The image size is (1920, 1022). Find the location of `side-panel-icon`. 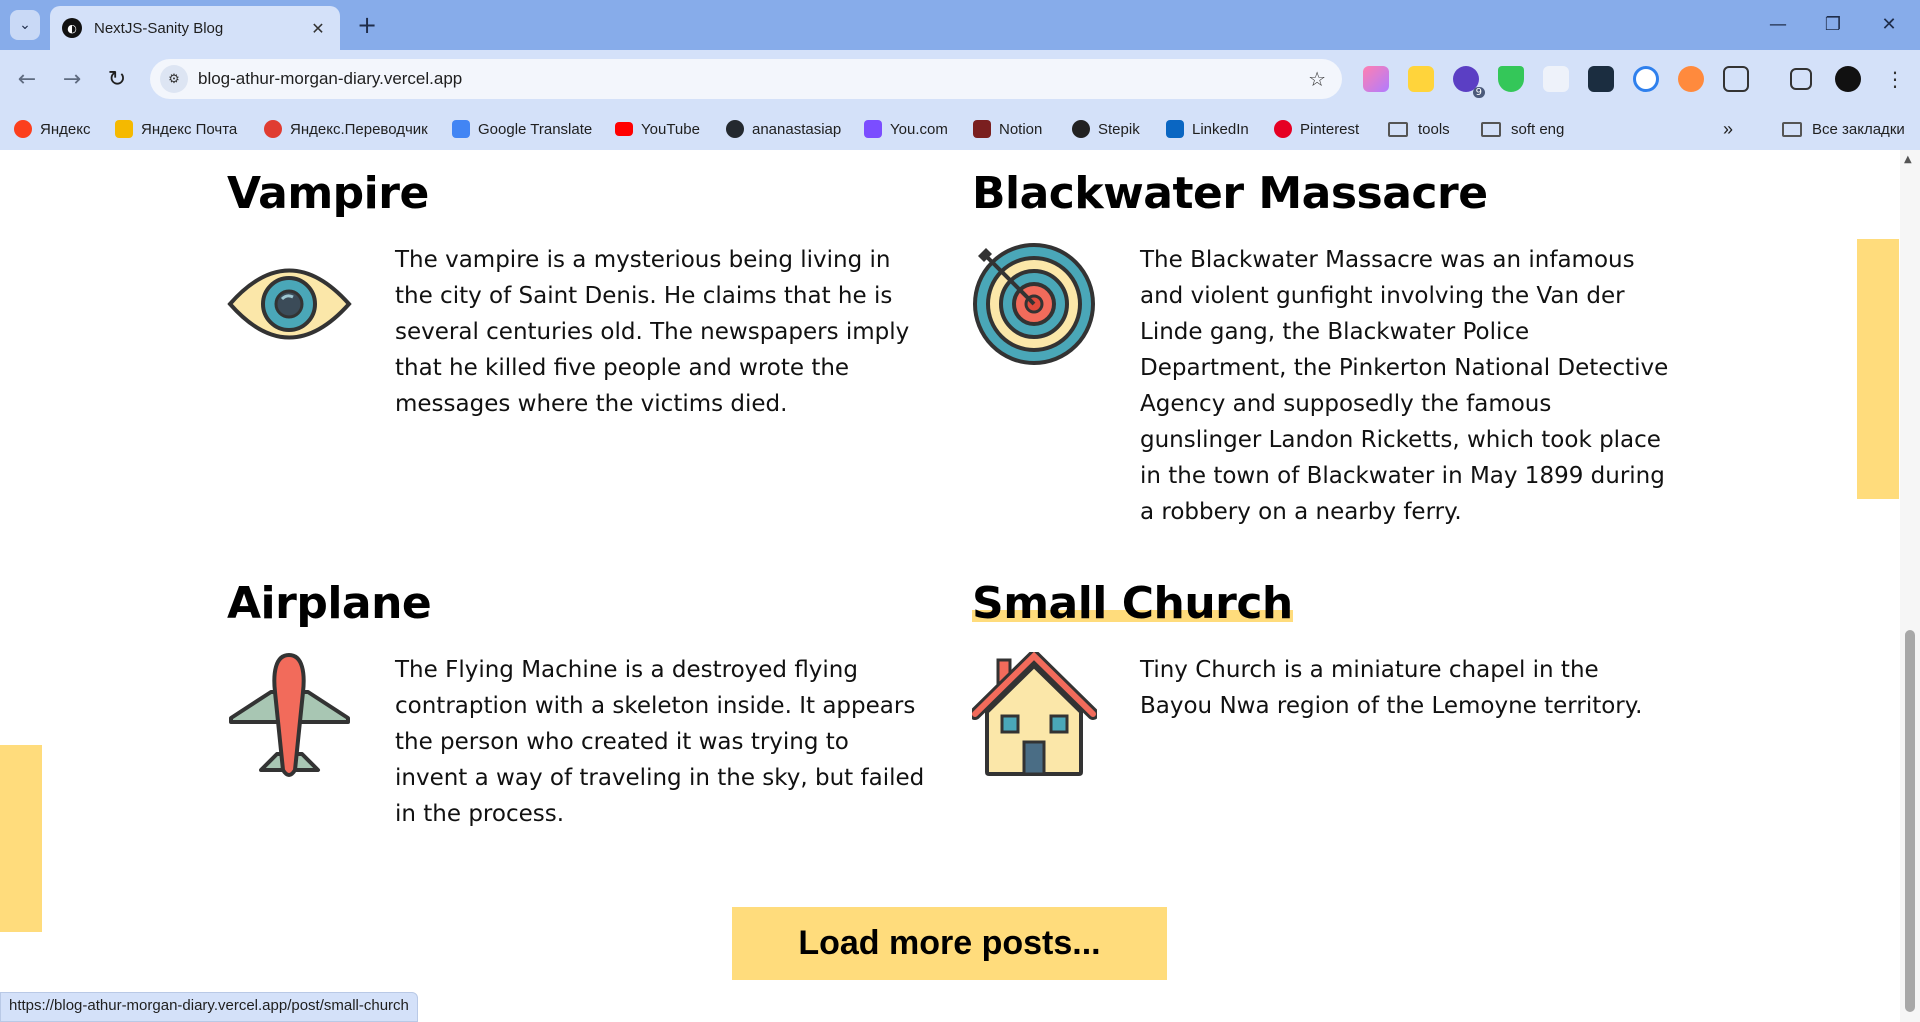

side-panel-icon is located at coordinates (1801, 79).